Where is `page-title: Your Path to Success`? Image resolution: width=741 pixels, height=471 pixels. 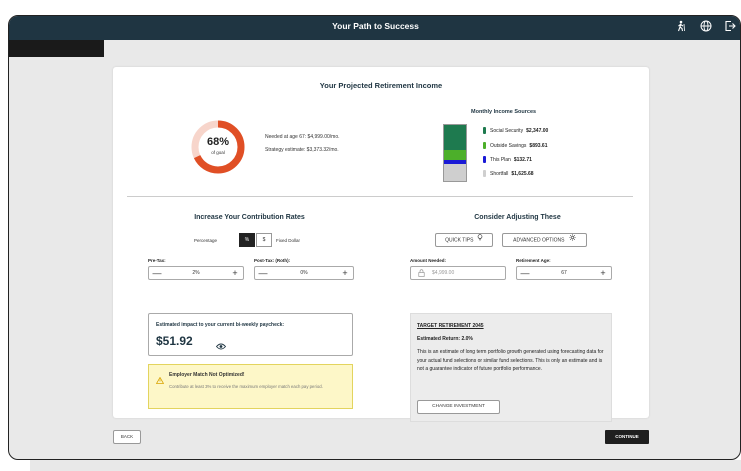
page-title: Your Path to Success is located at coordinates (375, 26).